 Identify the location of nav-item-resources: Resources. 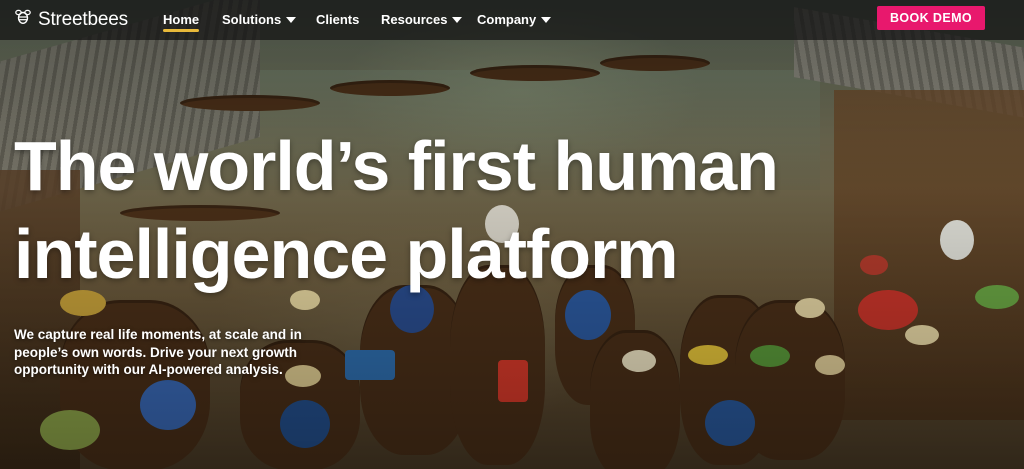
(422, 19).